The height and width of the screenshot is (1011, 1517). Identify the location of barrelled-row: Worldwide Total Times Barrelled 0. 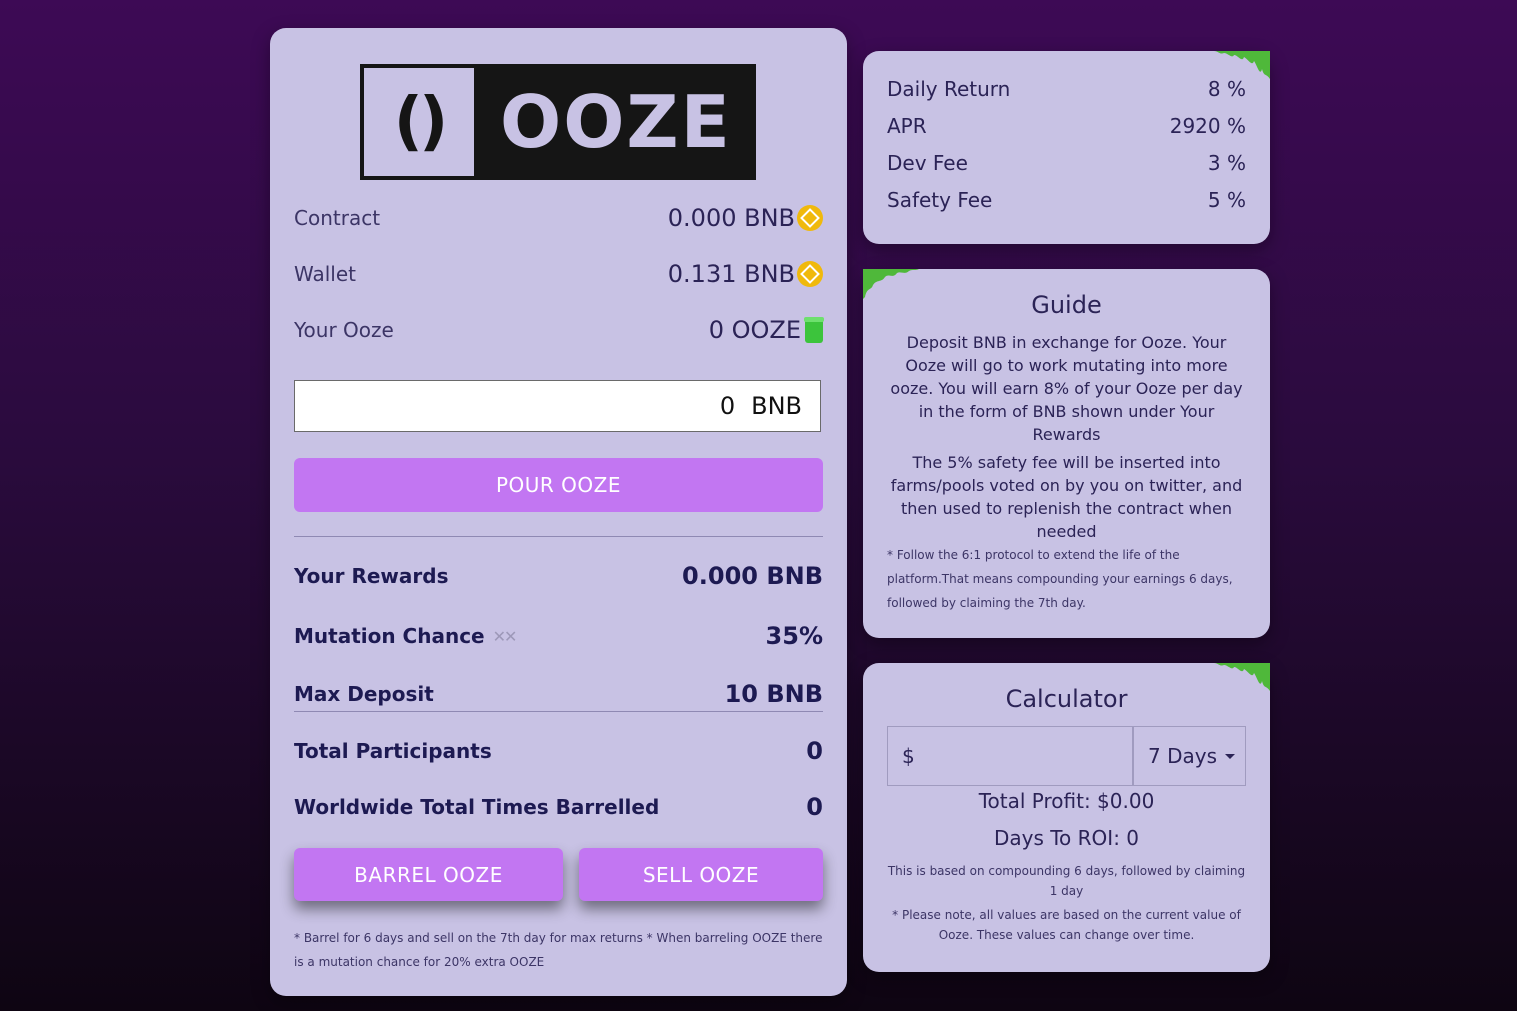
(558, 807).